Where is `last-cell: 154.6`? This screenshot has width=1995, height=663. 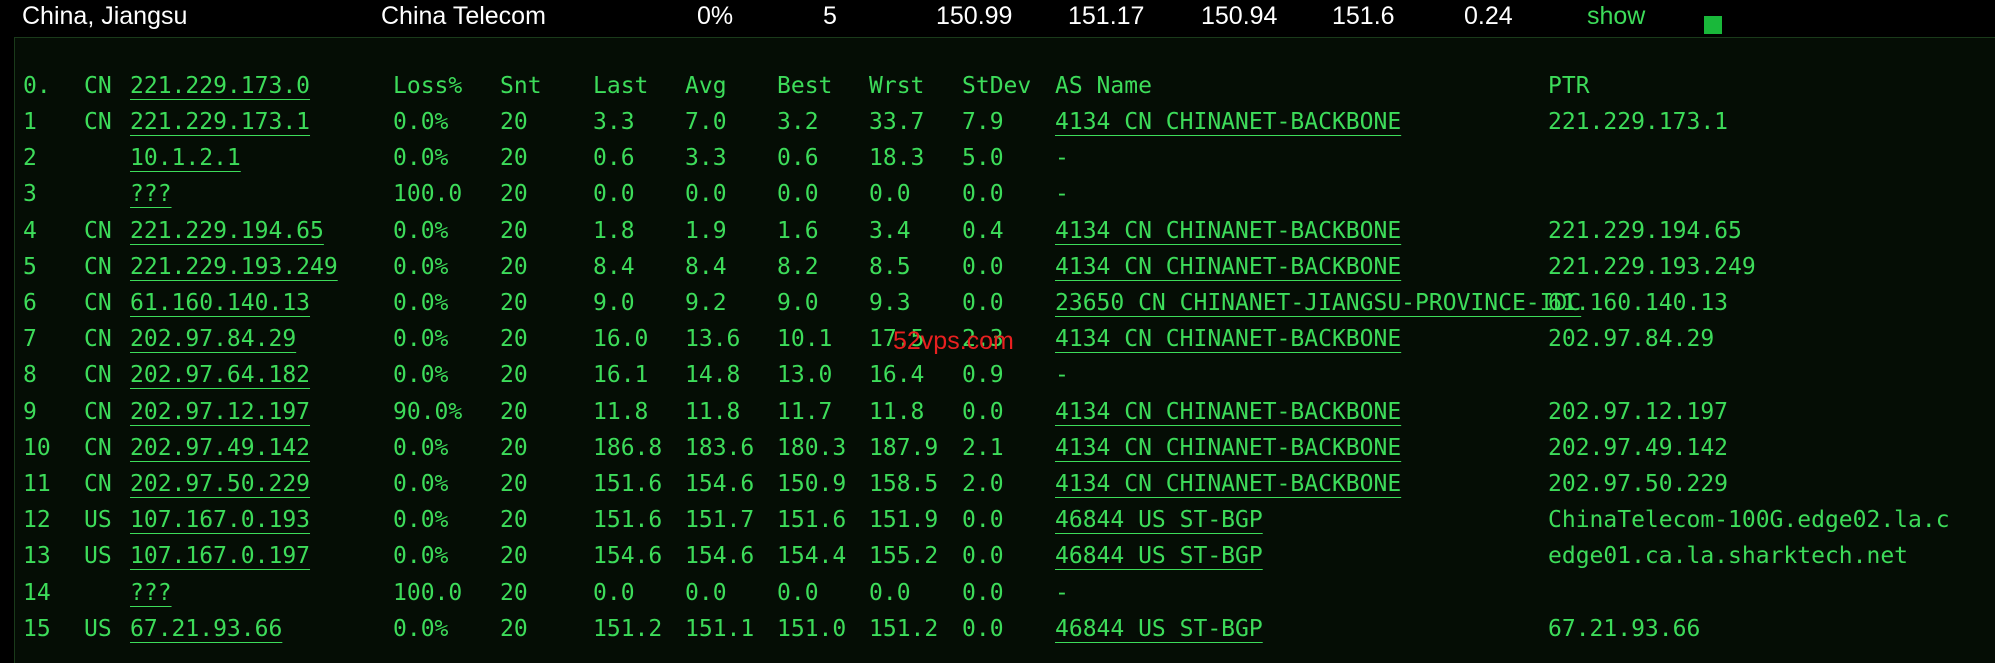 last-cell: 154.6 is located at coordinates (628, 556).